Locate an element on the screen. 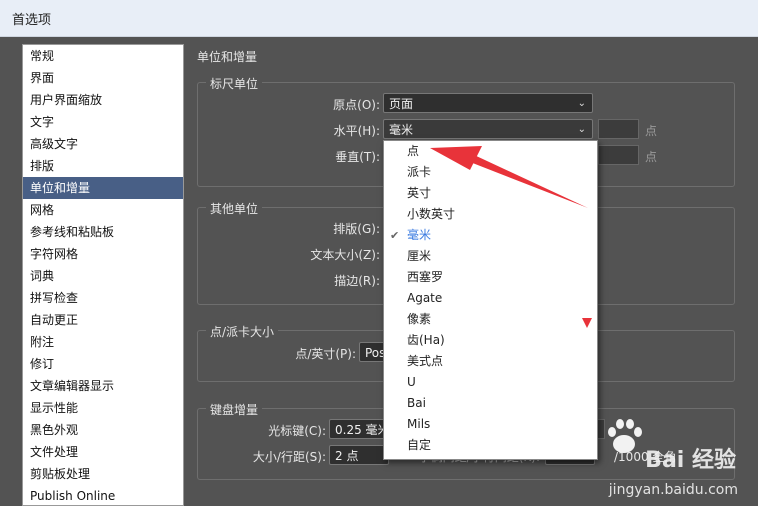 The image size is (758, 506). arrow-shaft is located at coordinates (529, 181).